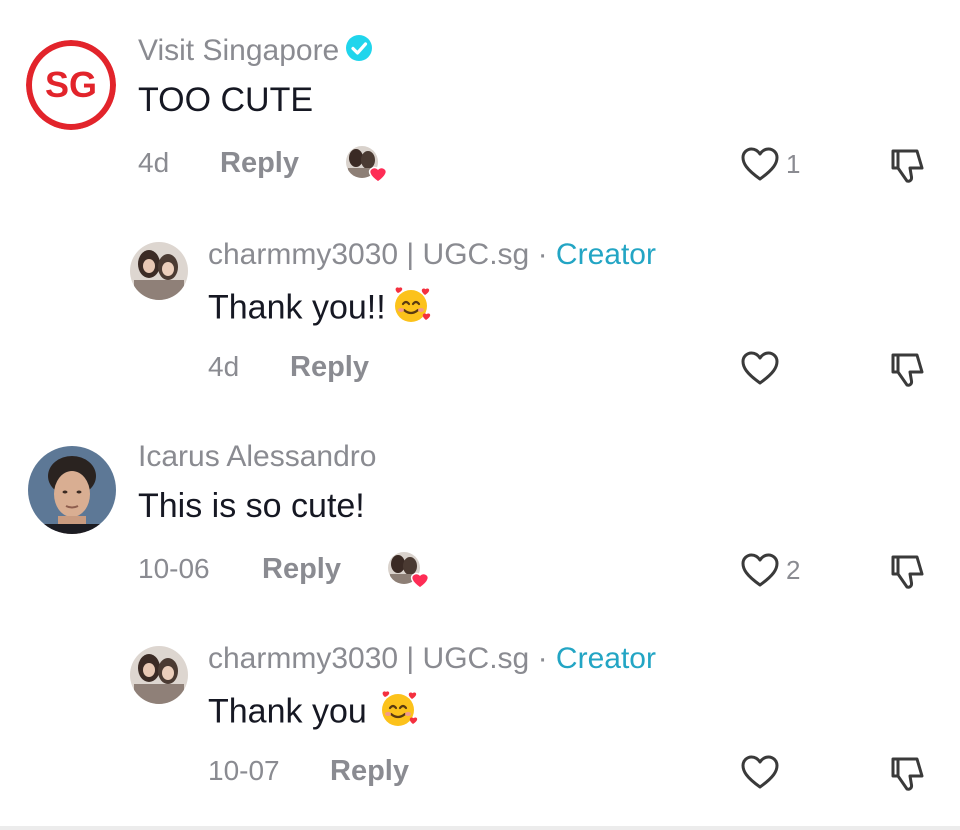 The height and width of the screenshot is (830, 960). I want to click on like-button: 1, so click(770, 164).